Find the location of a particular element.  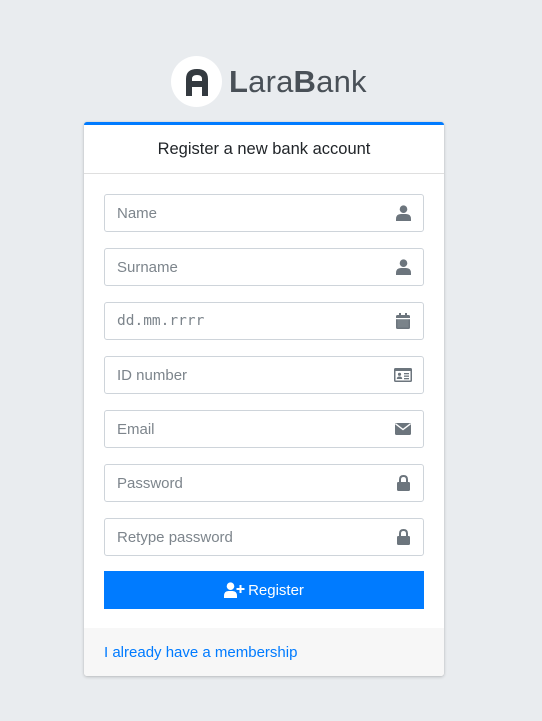

register-button: Register is located at coordinates (264, 590).